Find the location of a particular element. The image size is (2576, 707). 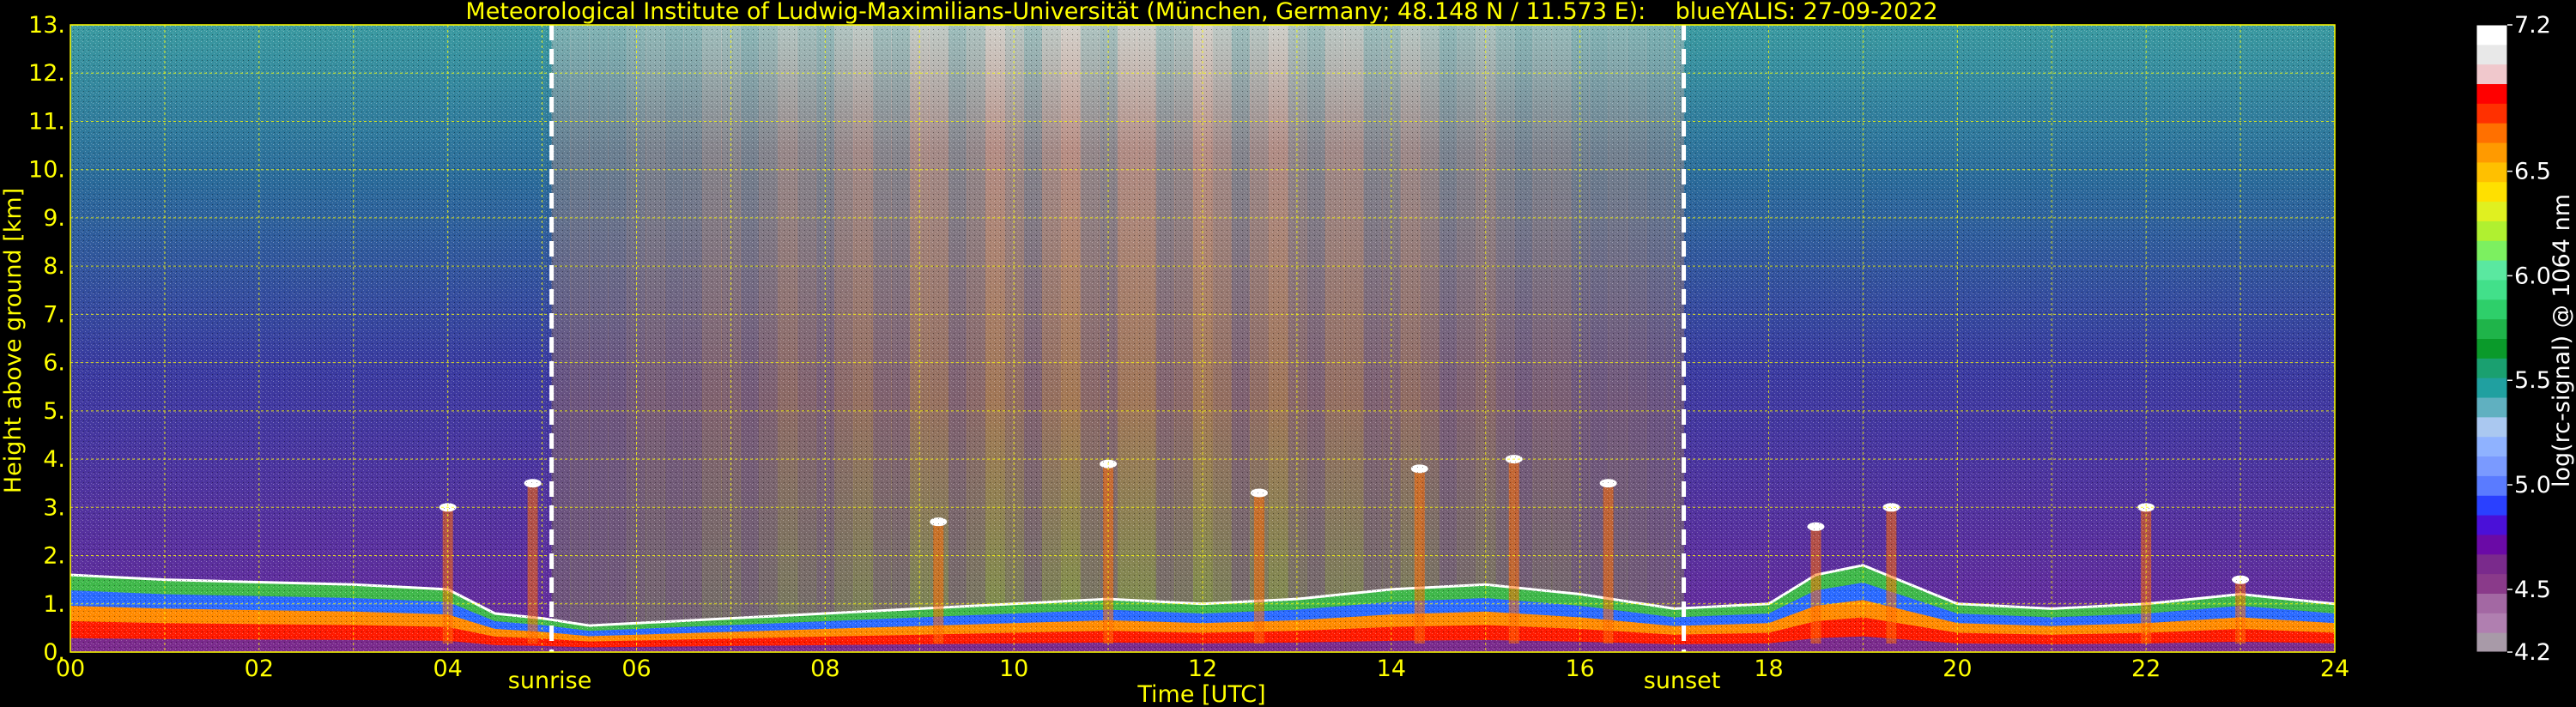

y-tick-label: 4. is located at coordinates (54, 460).